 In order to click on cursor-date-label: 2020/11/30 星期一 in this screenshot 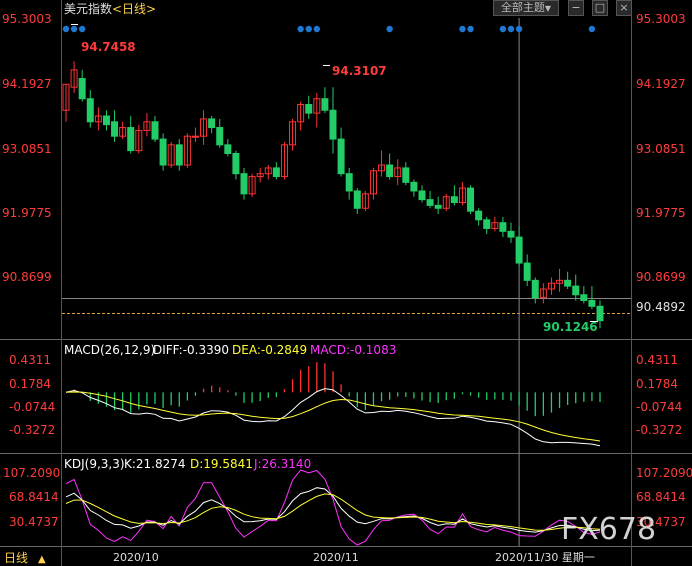, I will do `click(545, 557)`.